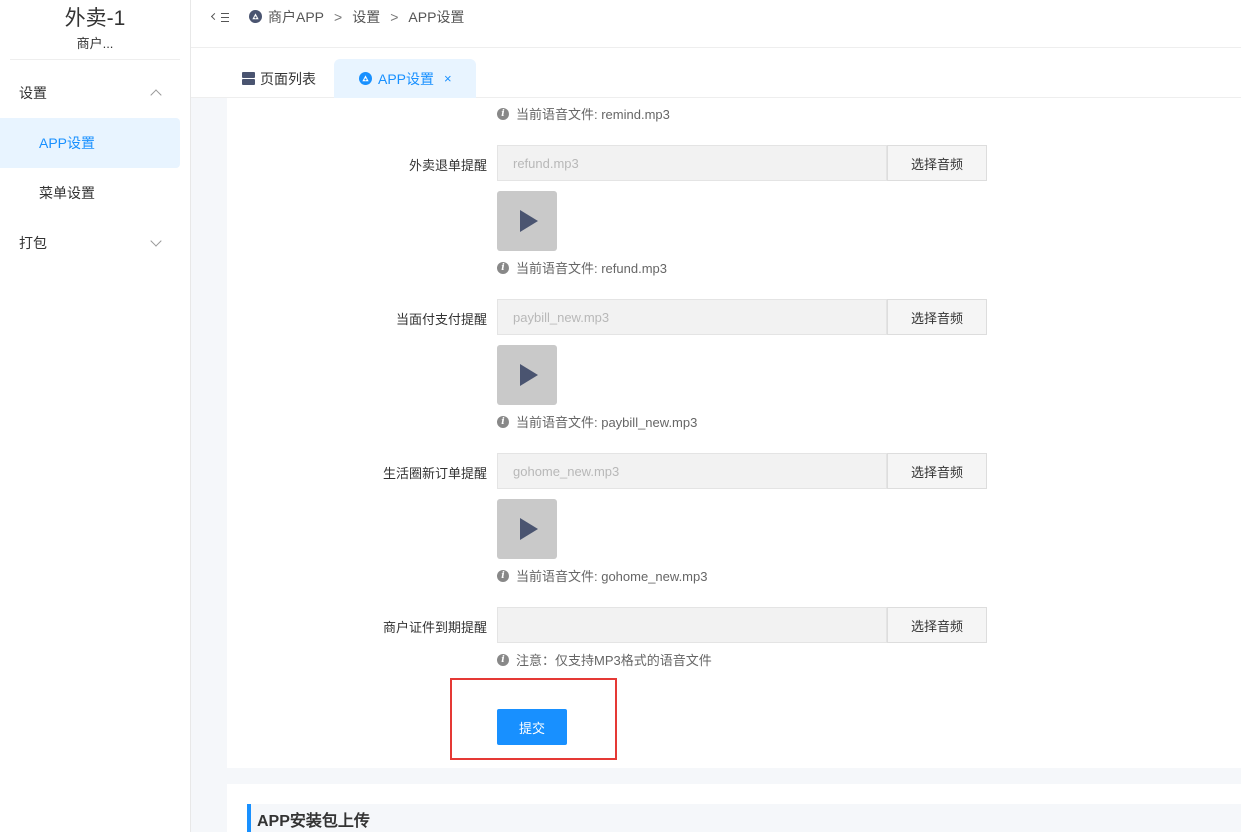 The image size is (1241, 832). I want to click on audio-file-input: paybill_new.mp3, so click(692, 317).